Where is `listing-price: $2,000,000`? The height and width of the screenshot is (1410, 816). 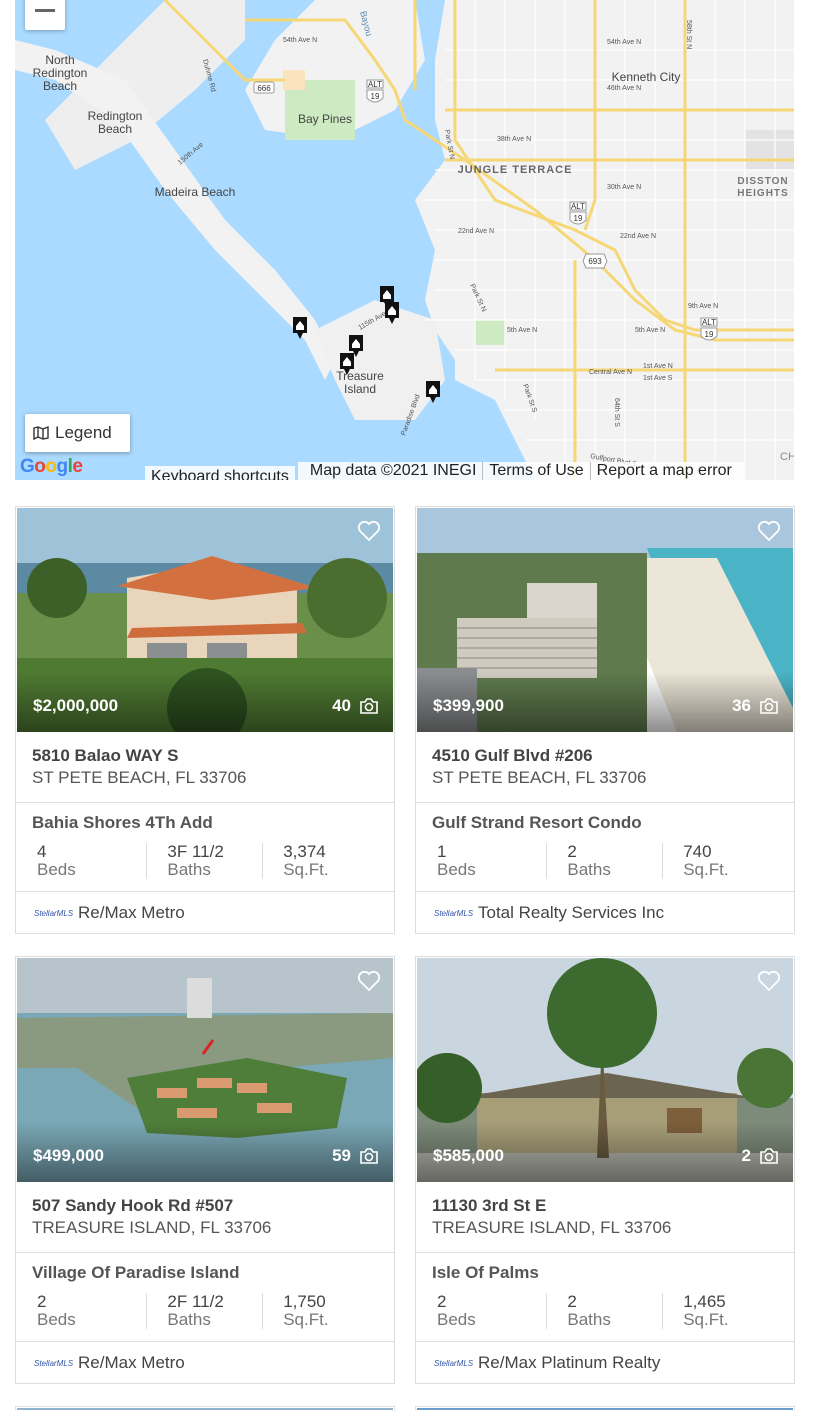
listing-price: $2,000,000 is located at coordinates (76, 705).